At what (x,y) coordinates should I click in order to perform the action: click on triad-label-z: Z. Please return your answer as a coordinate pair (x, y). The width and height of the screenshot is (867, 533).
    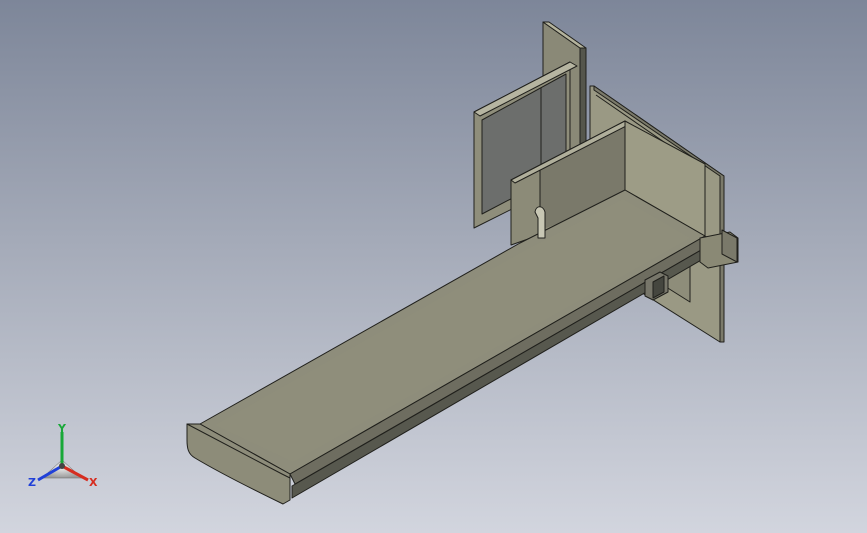
    Looking at the image, I should click on (32, 482).